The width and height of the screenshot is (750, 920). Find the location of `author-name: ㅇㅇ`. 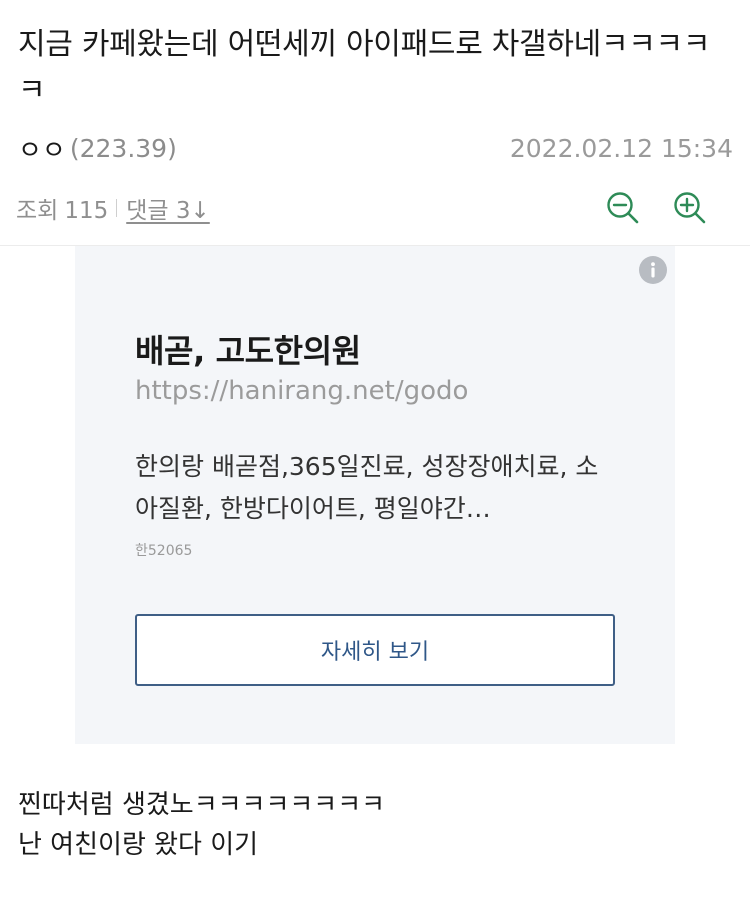

author-name: ㅇㅇ is located at coordinates (42, 148).